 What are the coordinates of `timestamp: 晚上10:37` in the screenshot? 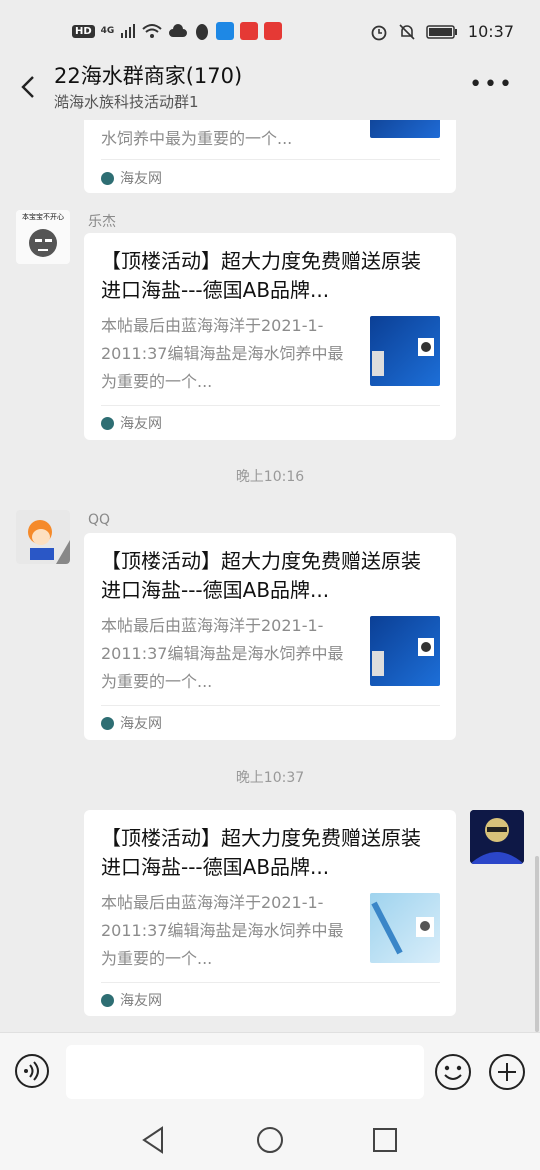 It's located at (270, 778).